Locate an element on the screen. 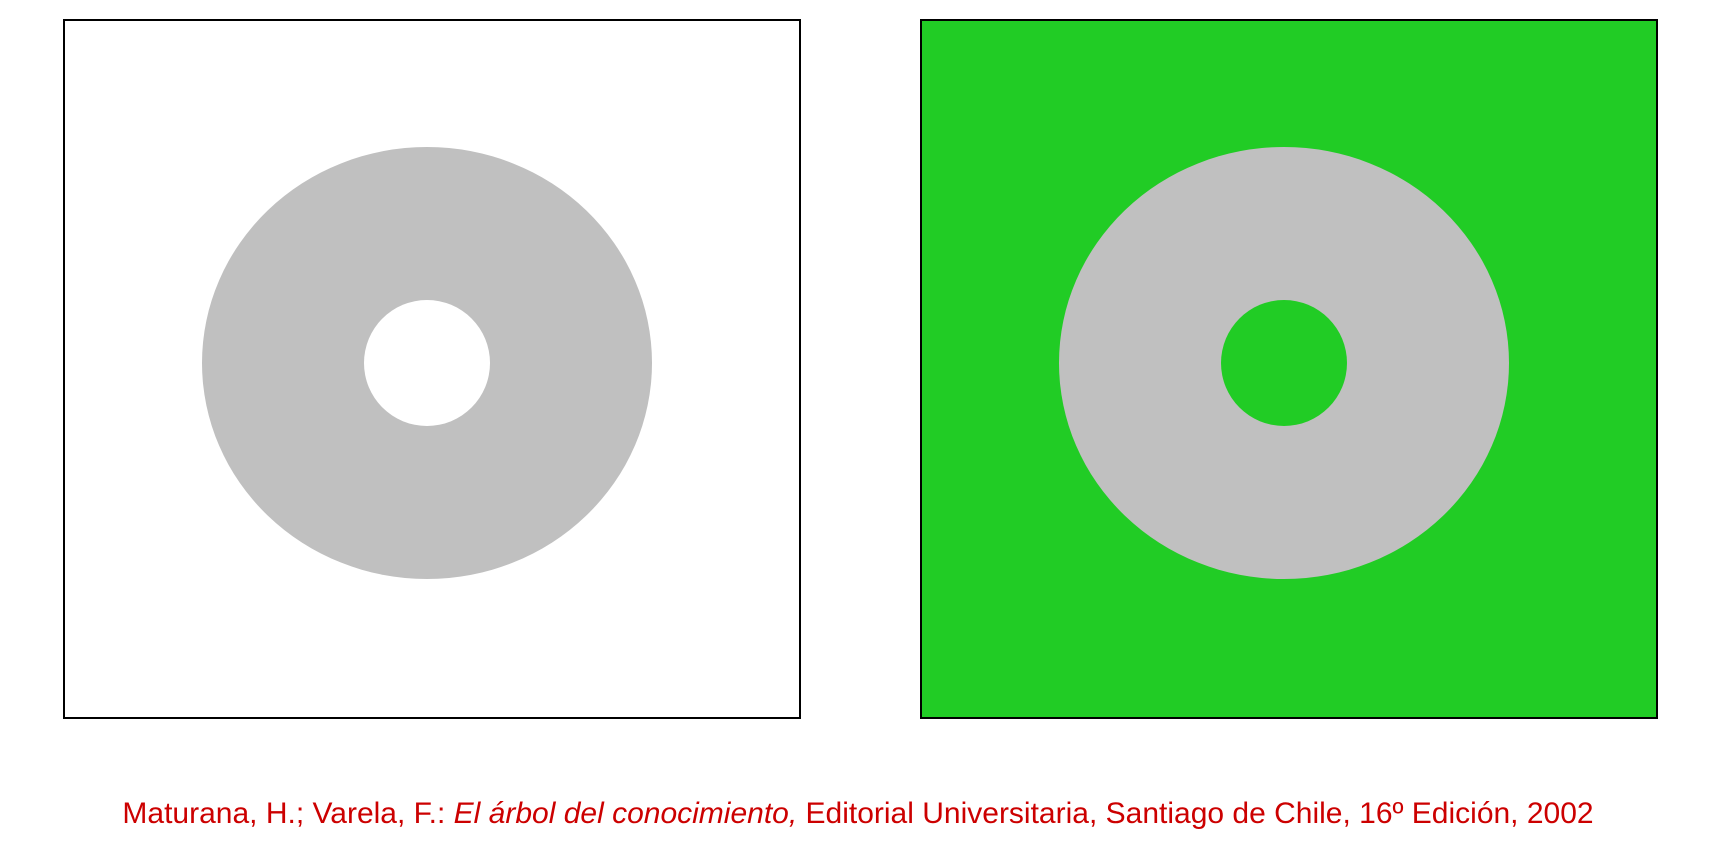 This screenshot has width=1716, height=846. green-center-dot is located at coordinates (1284, 363).